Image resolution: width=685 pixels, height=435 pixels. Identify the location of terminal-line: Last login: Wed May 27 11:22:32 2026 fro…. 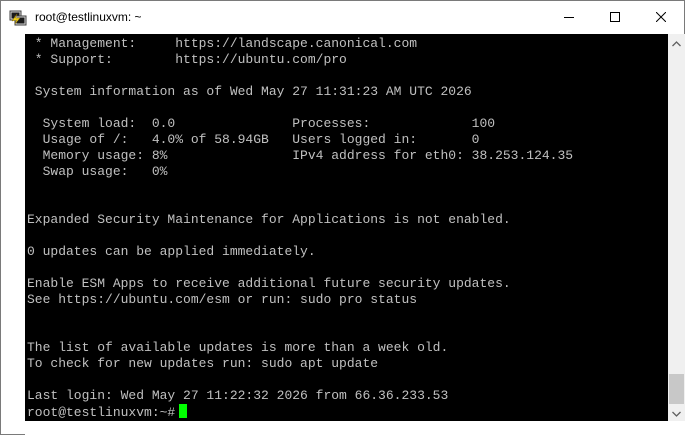
(238, 395).